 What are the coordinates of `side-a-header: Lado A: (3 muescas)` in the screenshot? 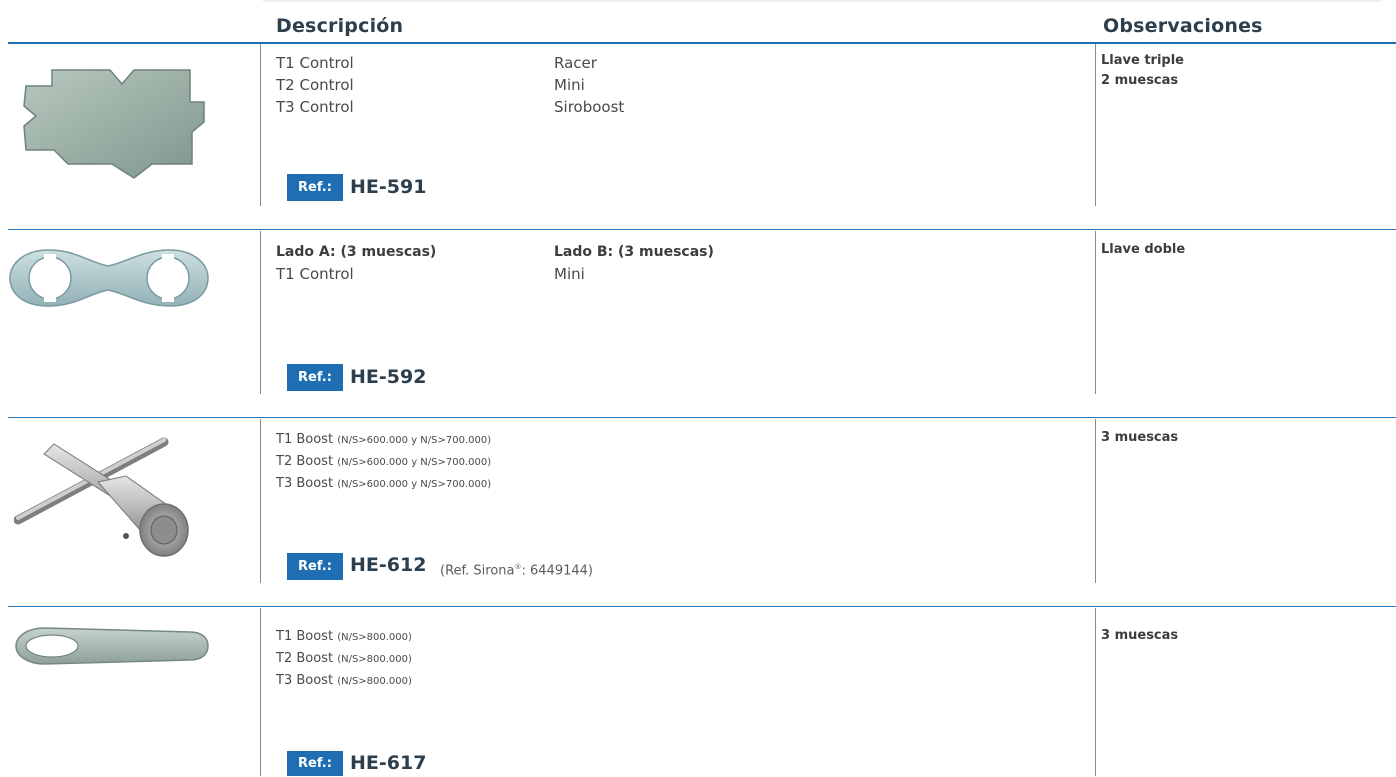 It's located at (356, 252).